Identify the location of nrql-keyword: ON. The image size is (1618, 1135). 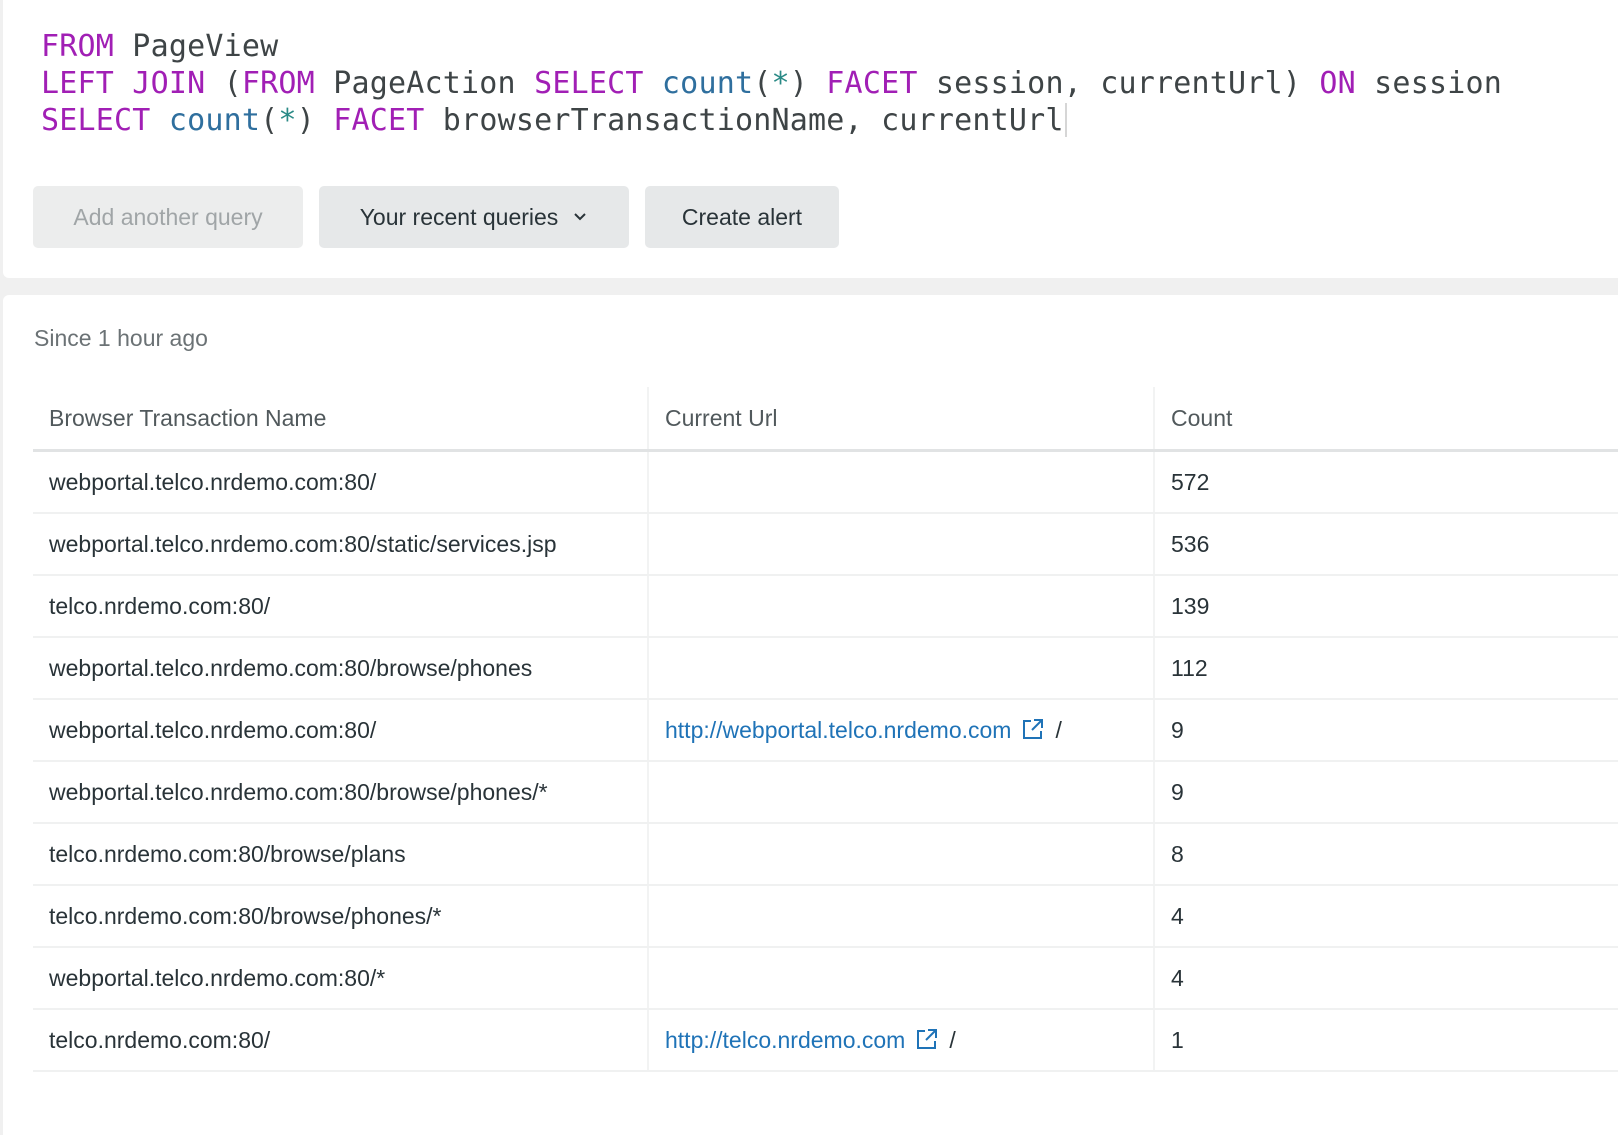
(1337, 83).